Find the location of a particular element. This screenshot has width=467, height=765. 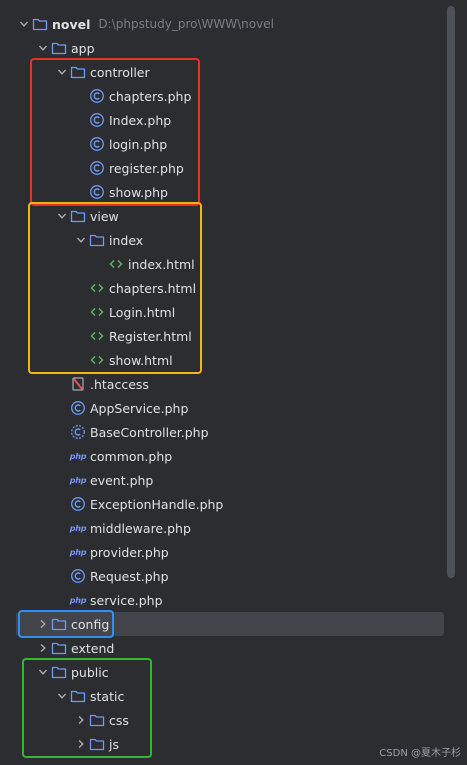

tree-item-label: show.html is located at coordinates (141, 360).